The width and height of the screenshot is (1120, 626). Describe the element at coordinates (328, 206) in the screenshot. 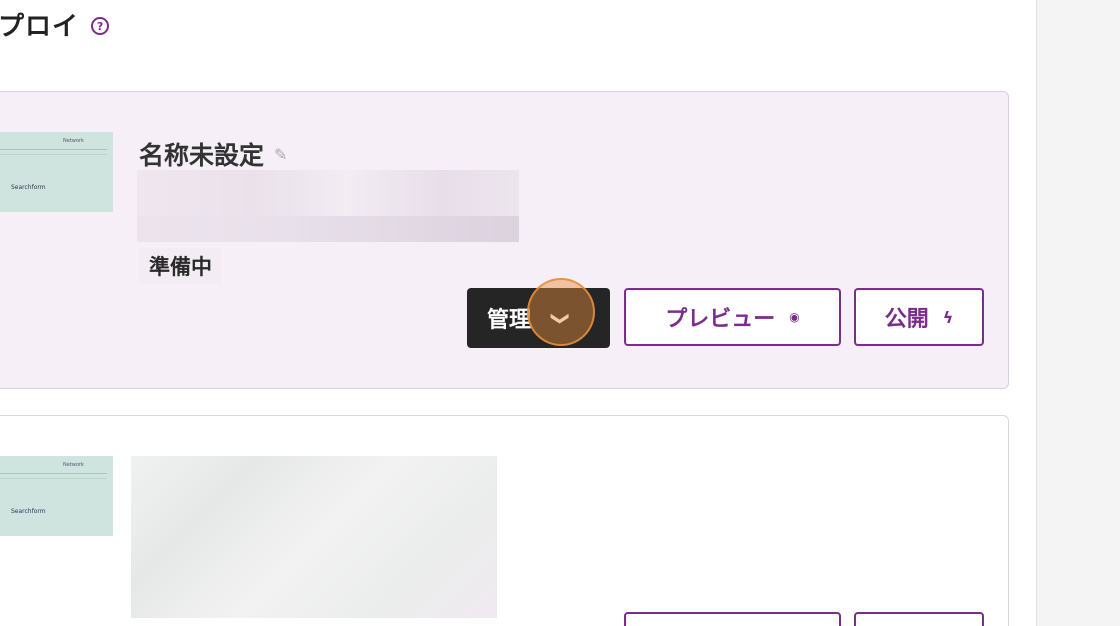

I see `blurred-url` at that location.